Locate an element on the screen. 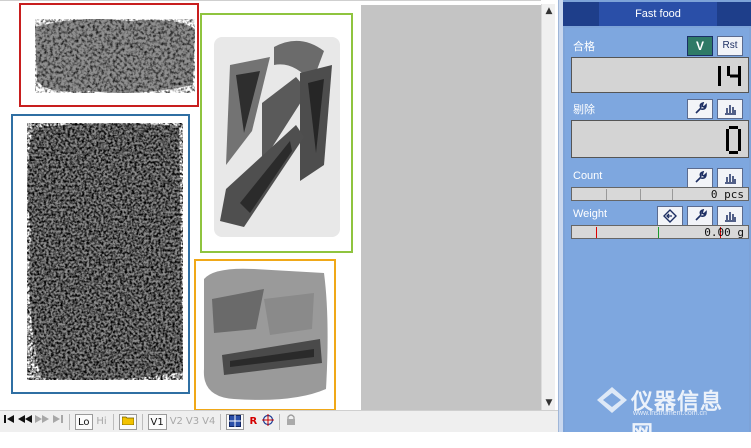 This screenshot has height=448, width=751. grid-icon is located at coordinates (235, 421).